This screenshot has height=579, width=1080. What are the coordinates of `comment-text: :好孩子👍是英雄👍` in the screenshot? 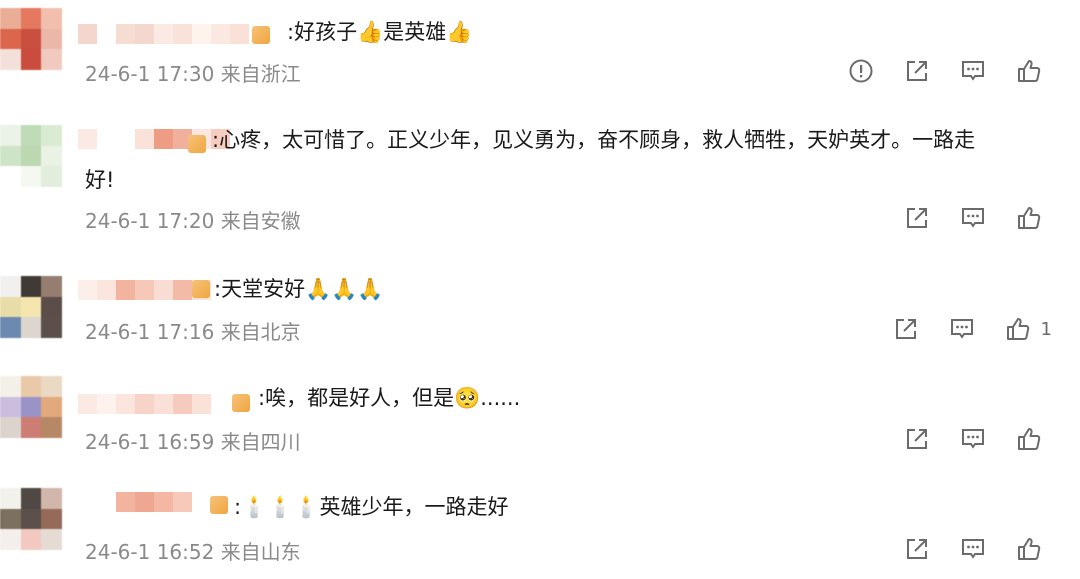 It's located at (380, 32).